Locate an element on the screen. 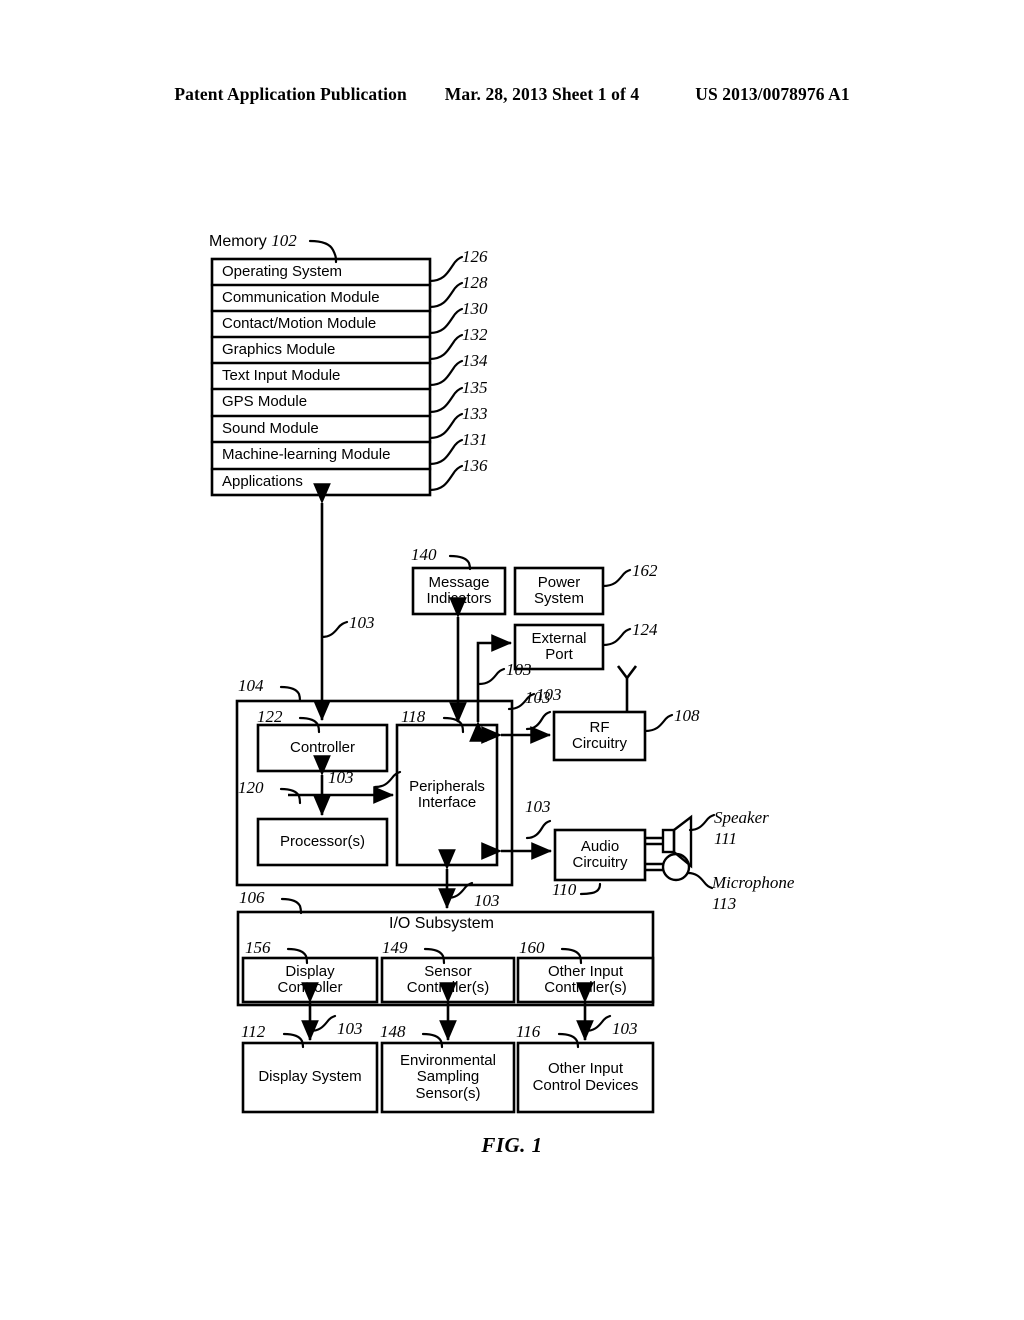  memory-title: Memory 102 is located at coordinates (253, 241).